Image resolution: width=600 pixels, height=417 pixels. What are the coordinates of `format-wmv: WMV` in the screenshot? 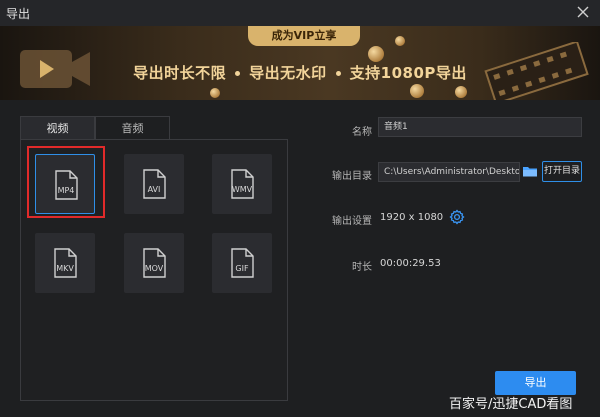 It's located at (242, 184).